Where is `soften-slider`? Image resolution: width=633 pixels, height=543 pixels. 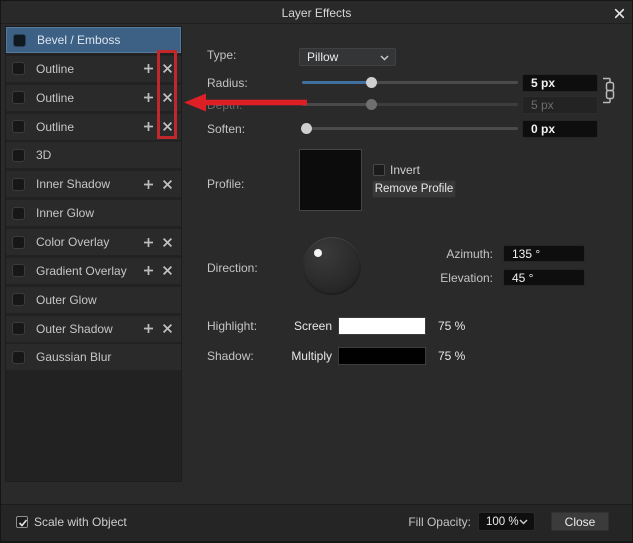 soften-slider is located at coordinates (409, 129).